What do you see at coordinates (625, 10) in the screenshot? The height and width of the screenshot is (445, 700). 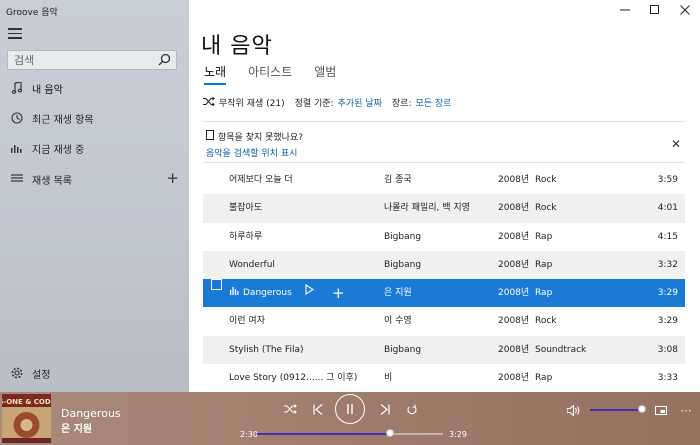 I see `minimize-icon` at bounding box center [625, 10].